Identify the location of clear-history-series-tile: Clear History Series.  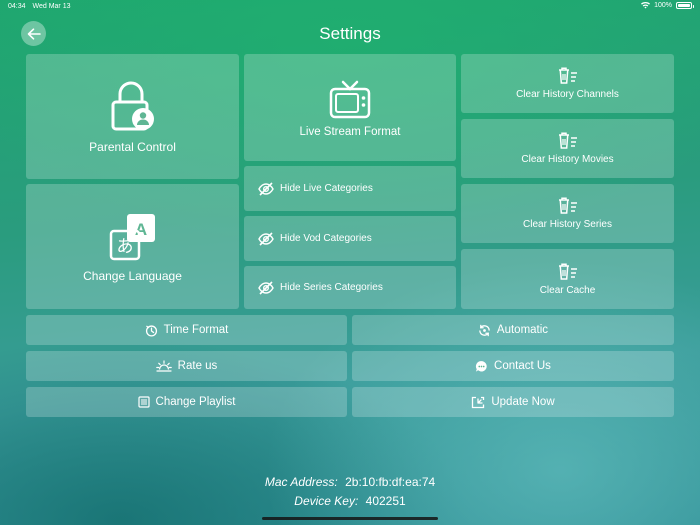
(567, 213).